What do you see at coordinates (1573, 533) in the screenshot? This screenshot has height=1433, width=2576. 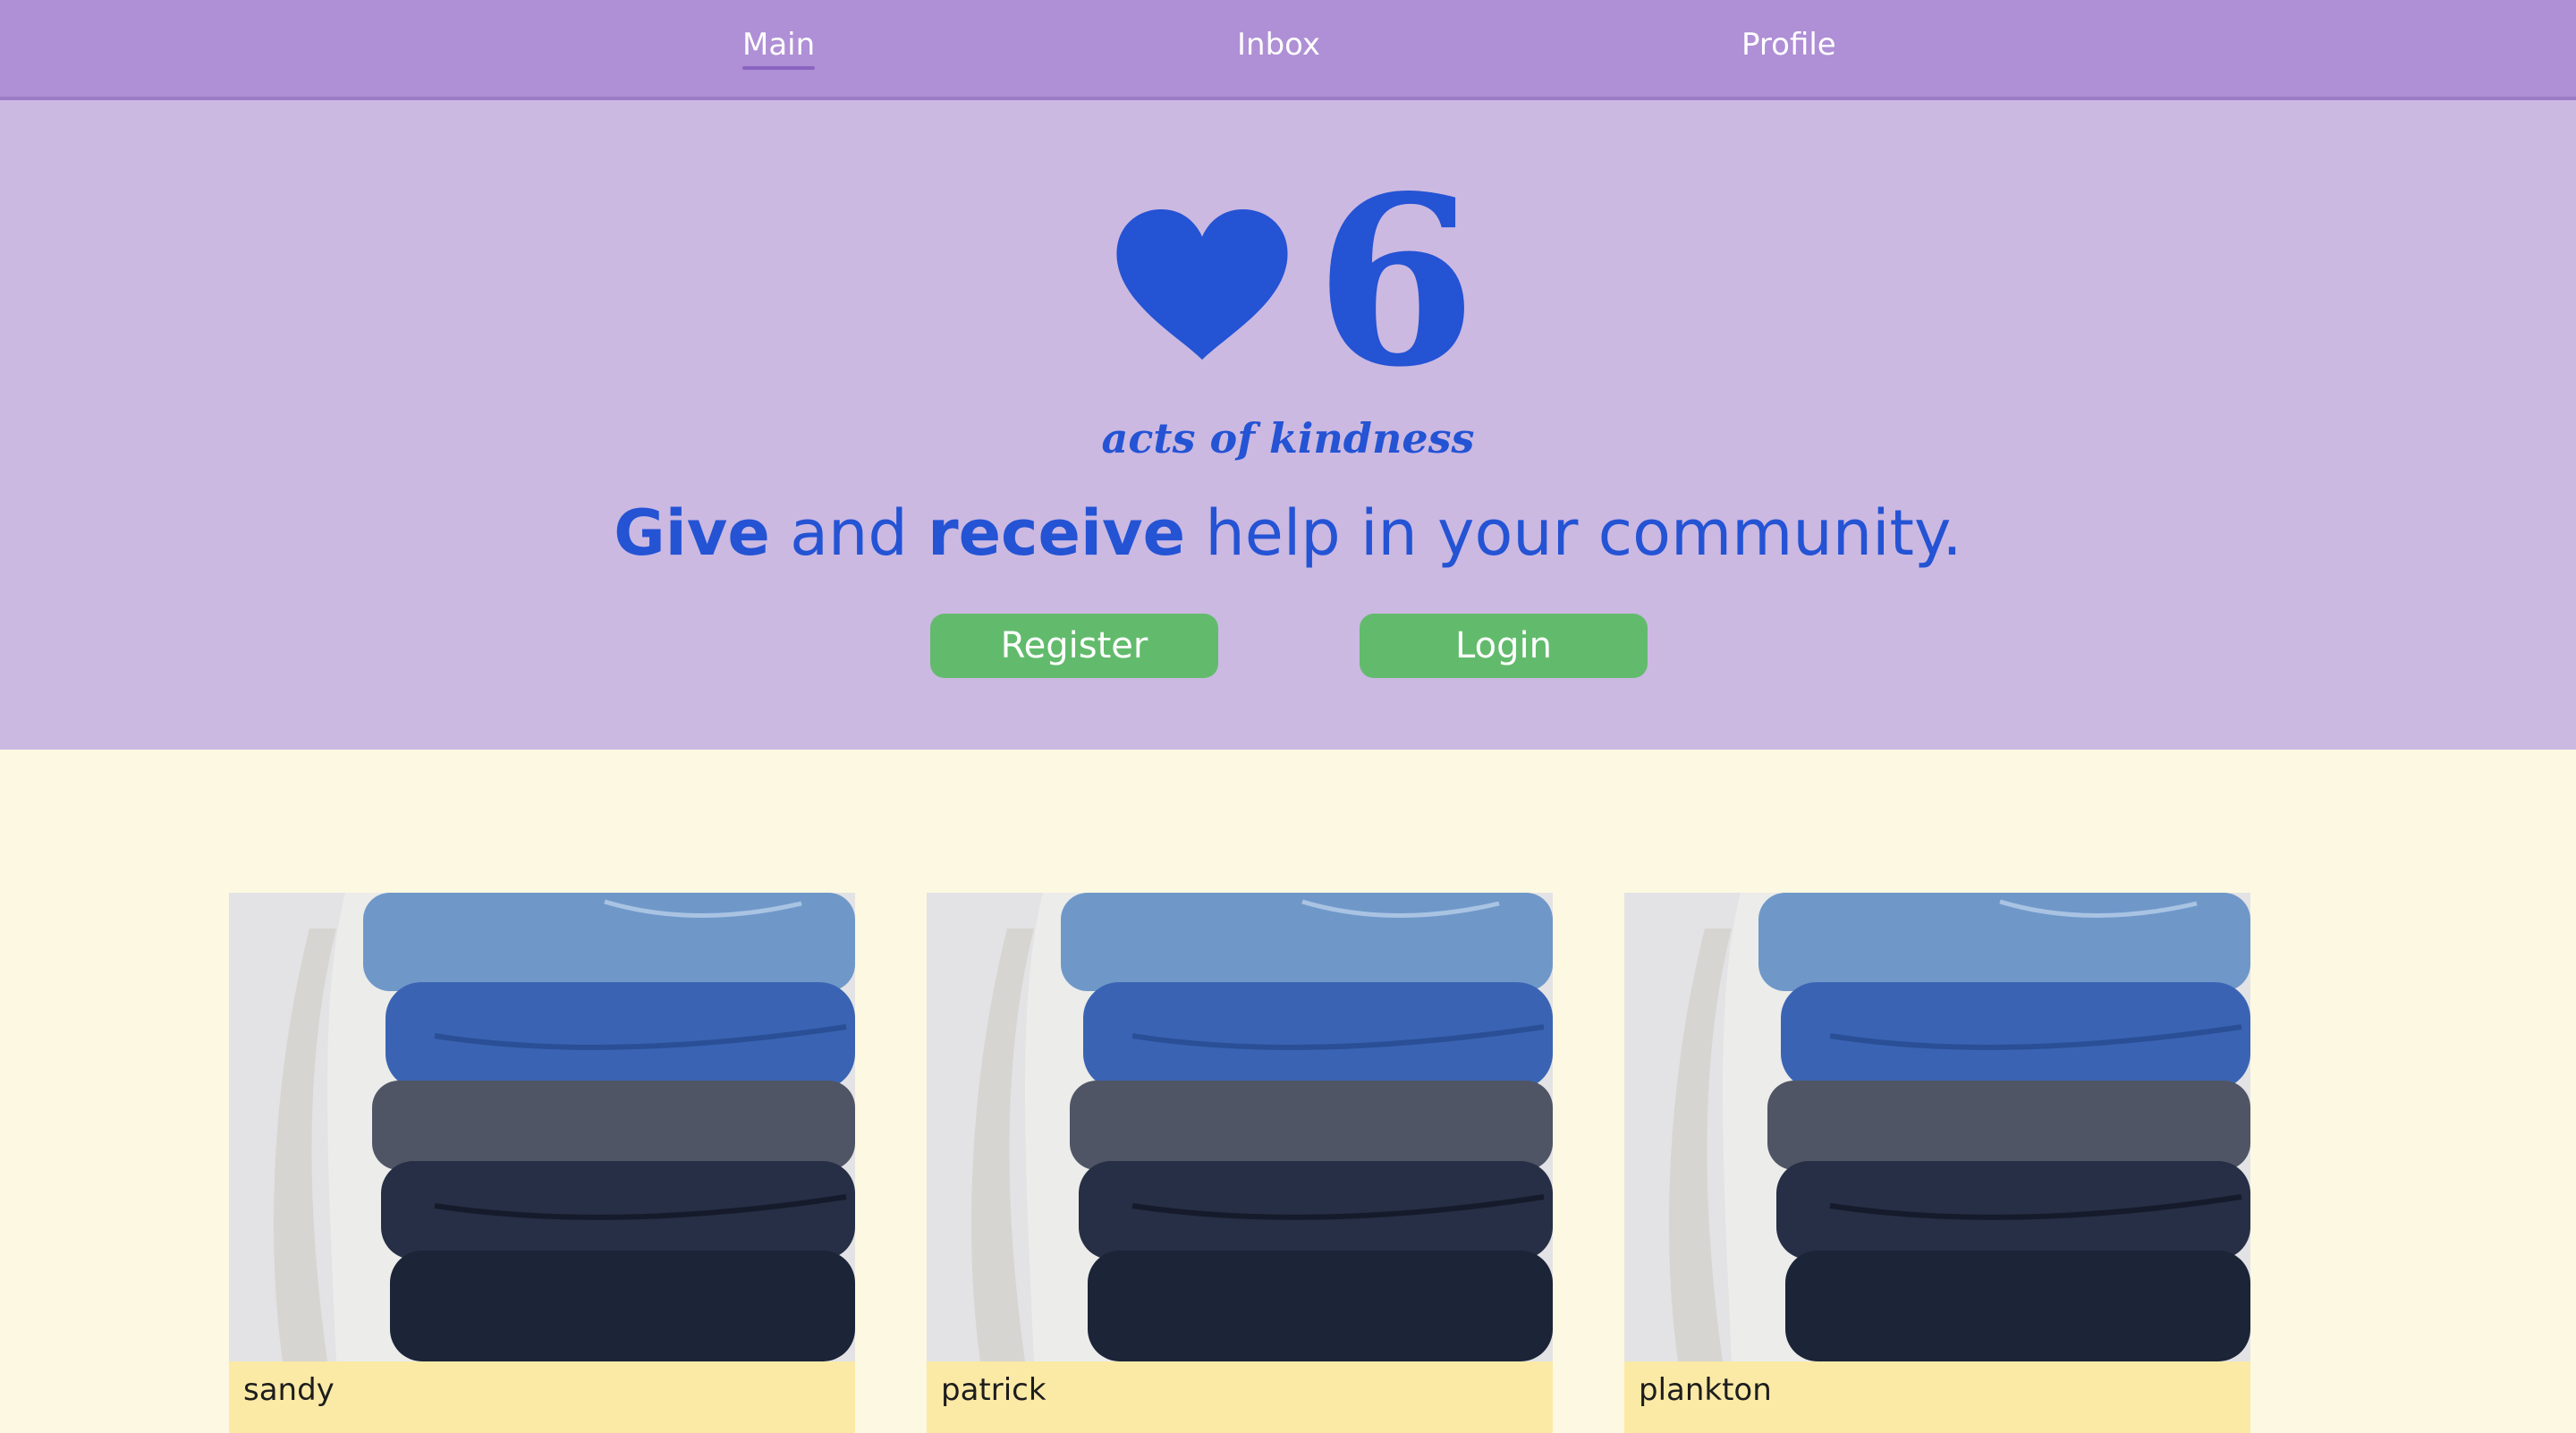 I see `tagline-rest: help in your community.` at bounding box center [1573, 533].